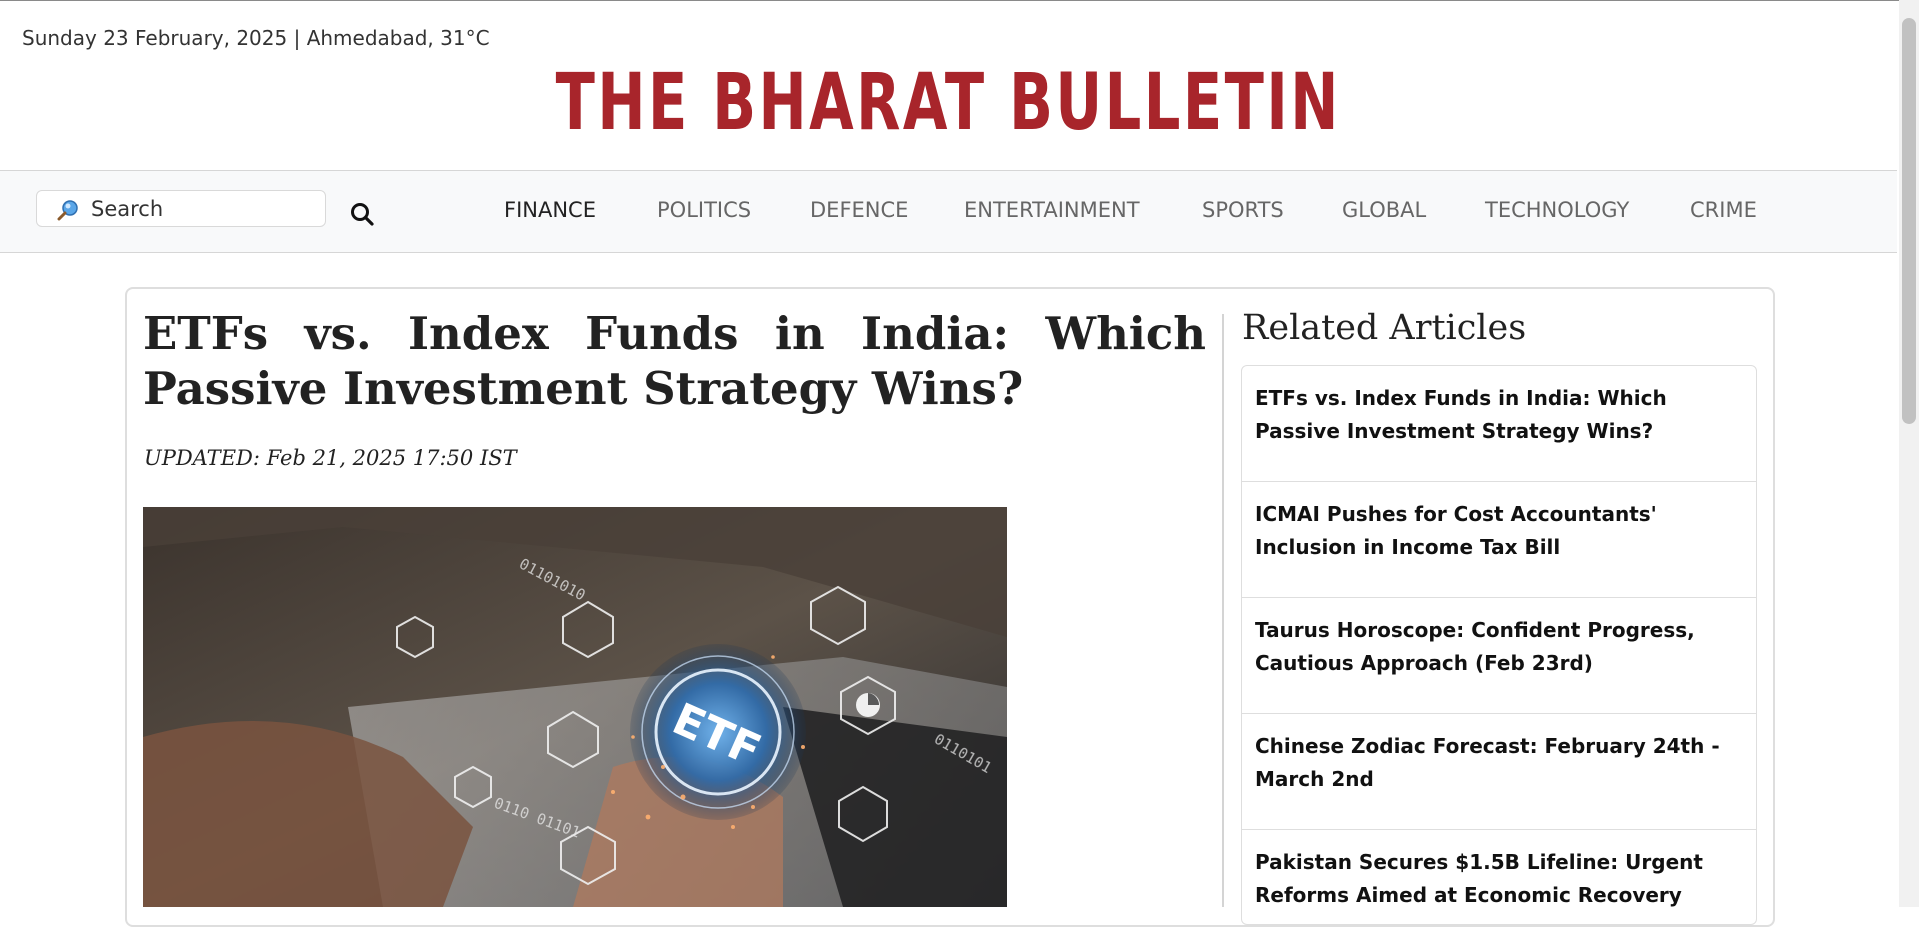  I want to click on nav-item-entertainment: ENTERTAINMENT, so click(1052, 210).